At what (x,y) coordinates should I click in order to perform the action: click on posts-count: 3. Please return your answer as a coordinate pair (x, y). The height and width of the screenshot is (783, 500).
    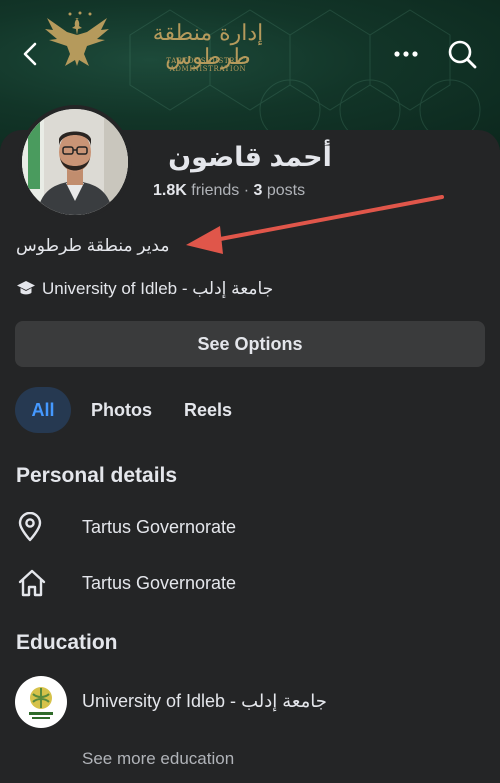
    Looking at the image, I should click on (258, 190).